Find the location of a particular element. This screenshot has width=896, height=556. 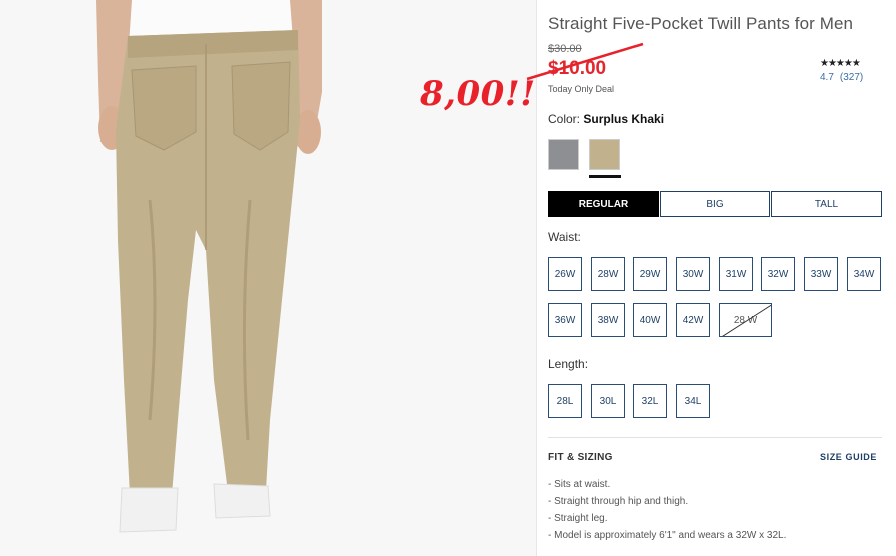

rating-summary: 4.7 (327) is located at coordinates (844, 77).